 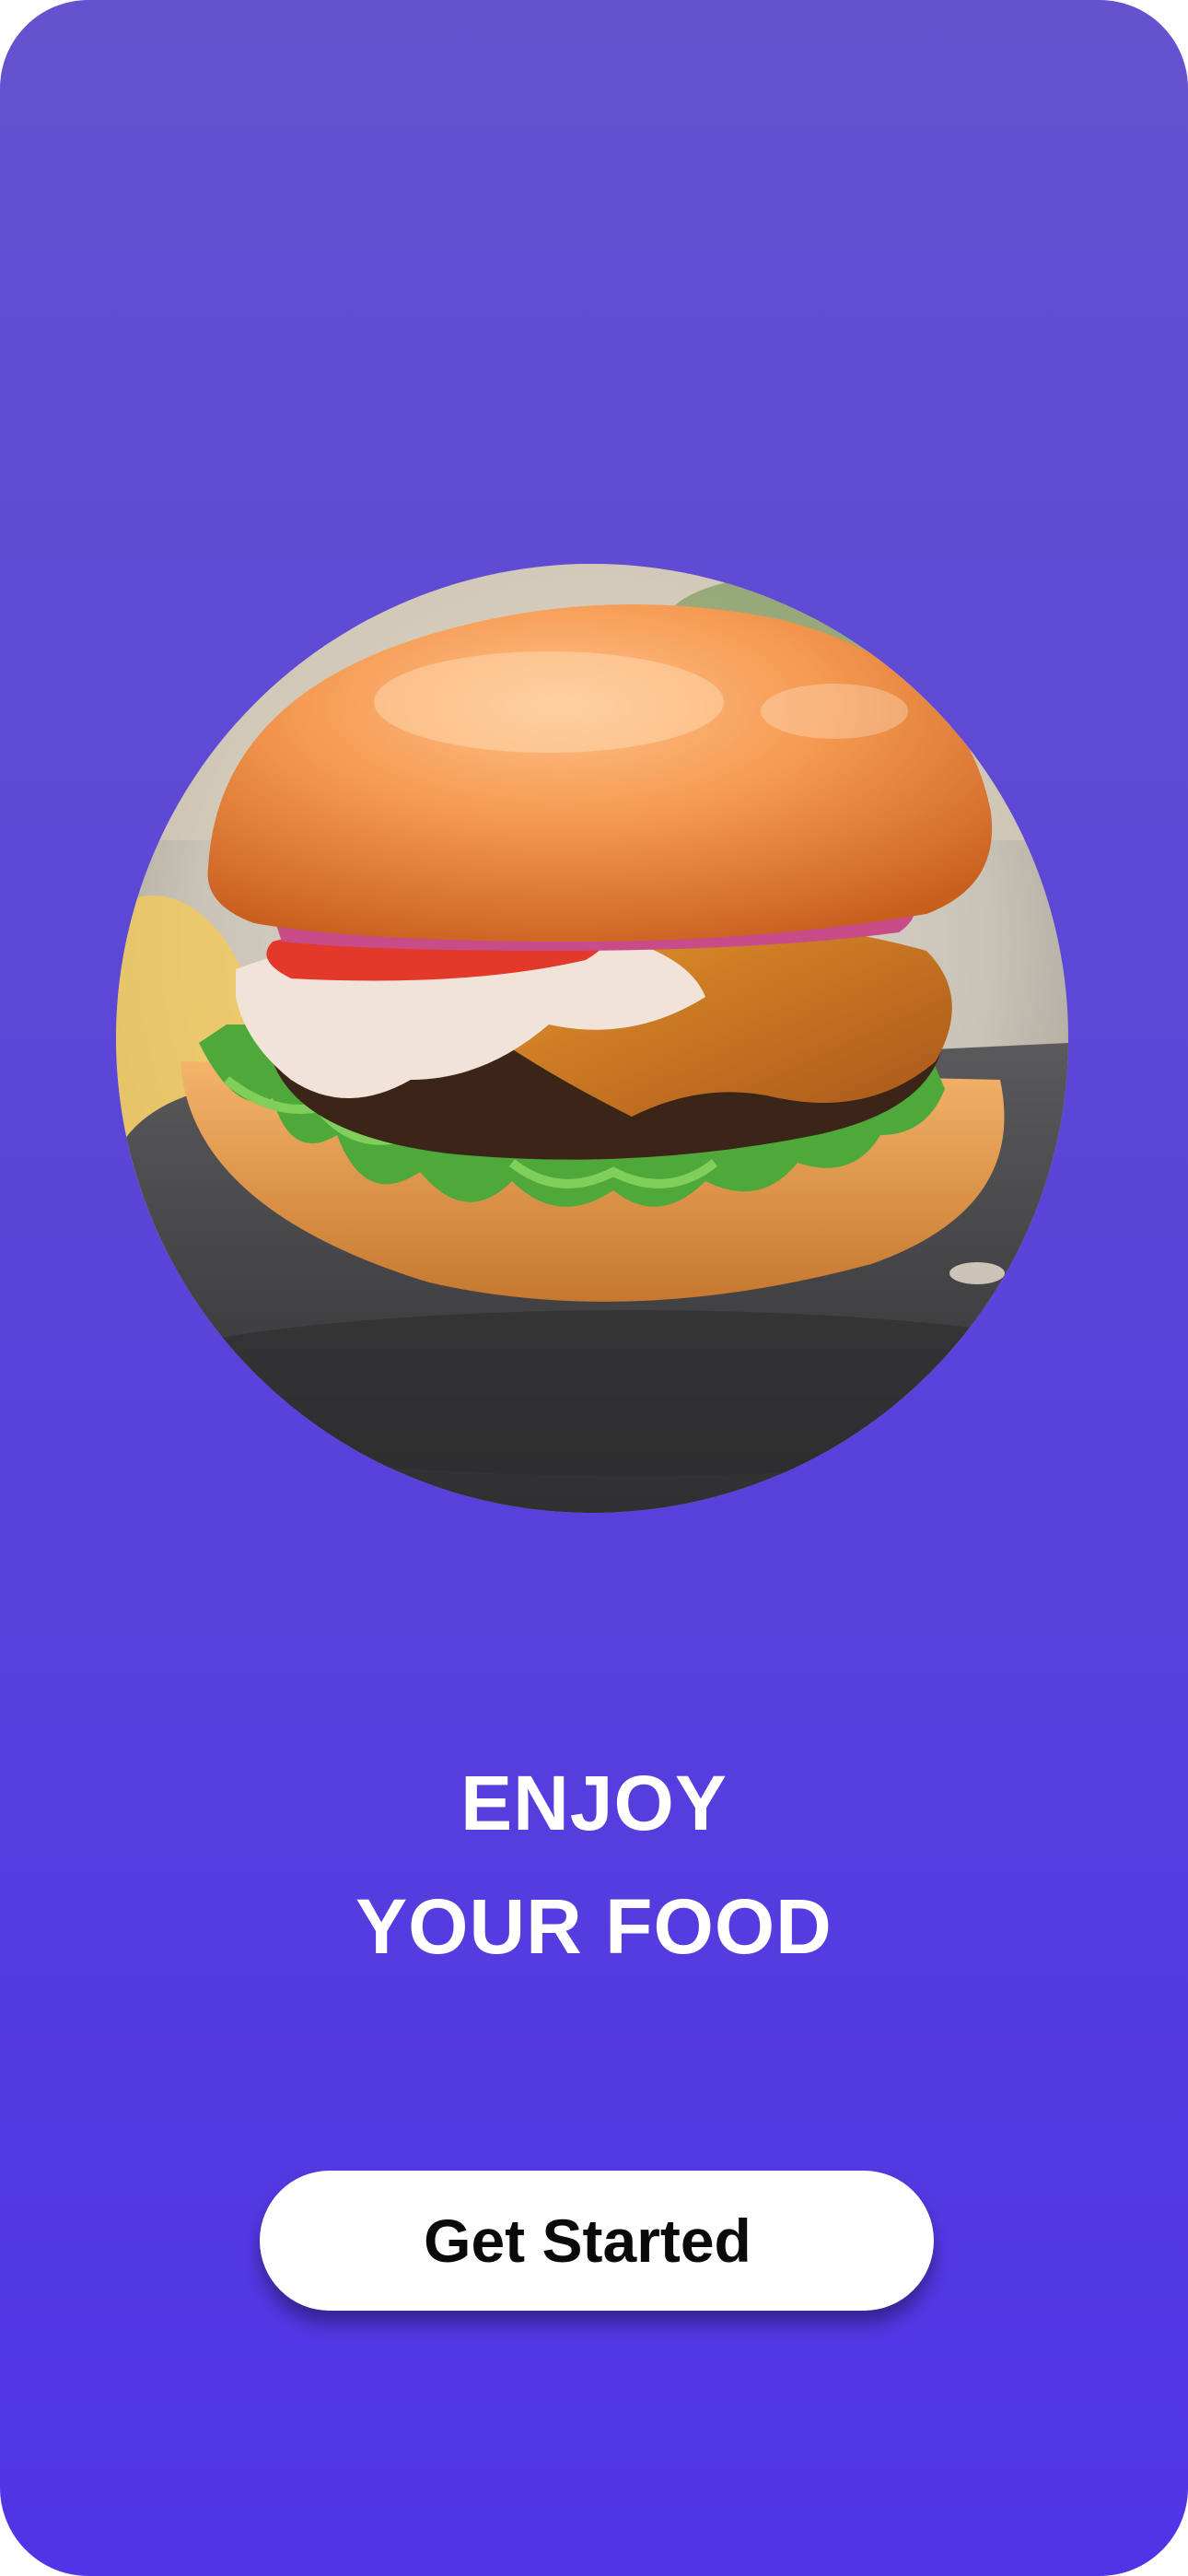 I want to click on get-started-label: Get Started, so click(x=587, y=2241).